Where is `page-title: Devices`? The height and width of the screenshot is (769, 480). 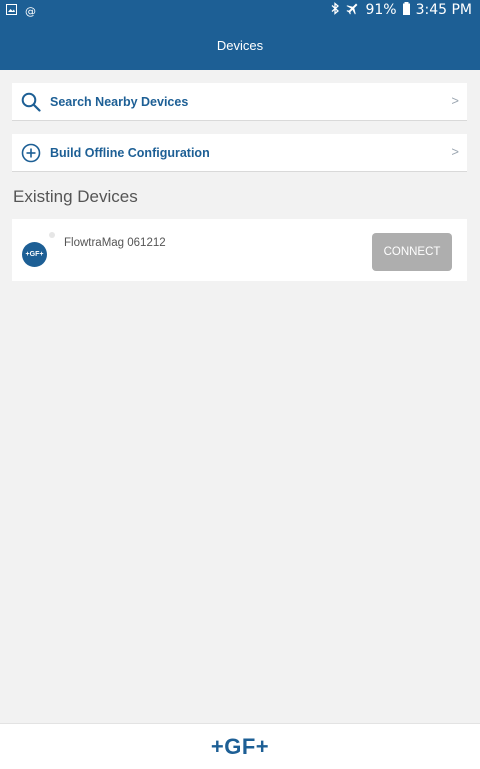
page-title: Devices is located at coordinates (240, 45).